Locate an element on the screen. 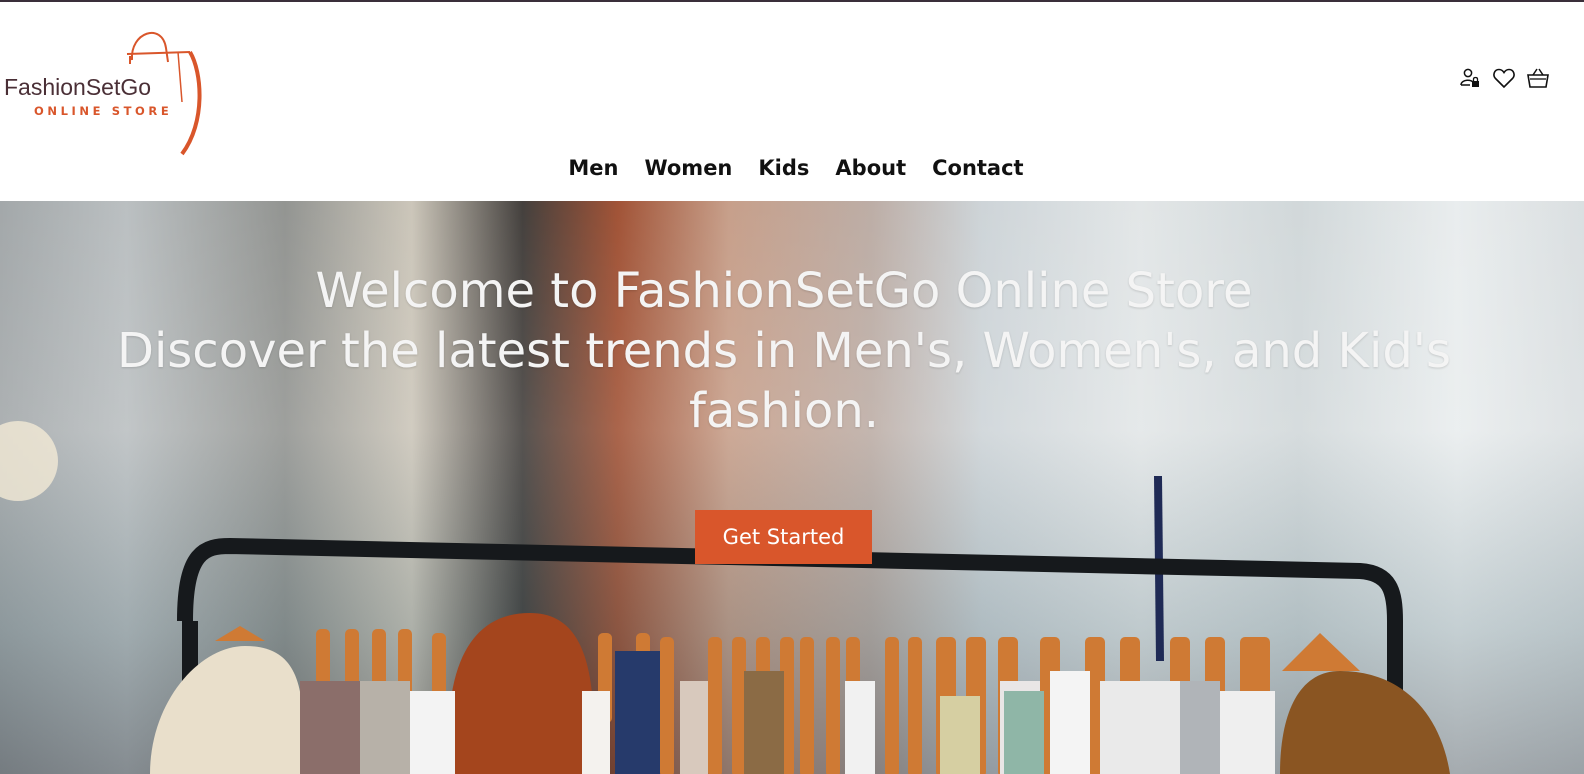 This screenshot has width=1584, height=774. brand-logo: FashionSetGo ONLINE STORE is located at coordinates (107, 92).